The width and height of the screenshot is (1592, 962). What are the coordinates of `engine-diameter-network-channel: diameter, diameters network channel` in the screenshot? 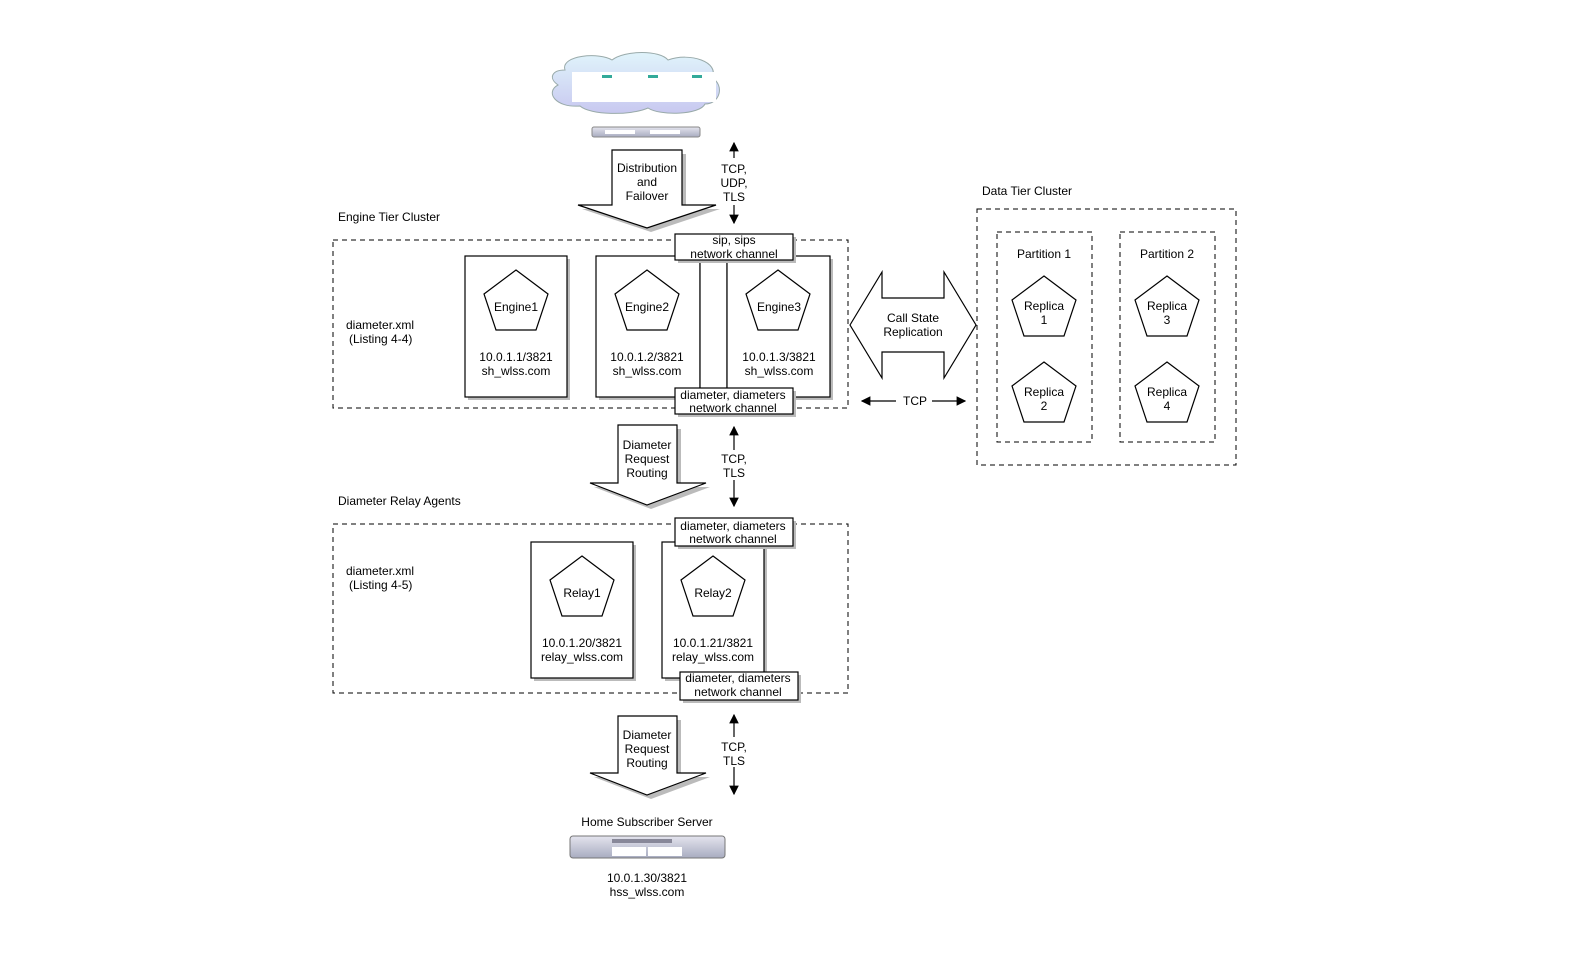 It's located at (735, 402).